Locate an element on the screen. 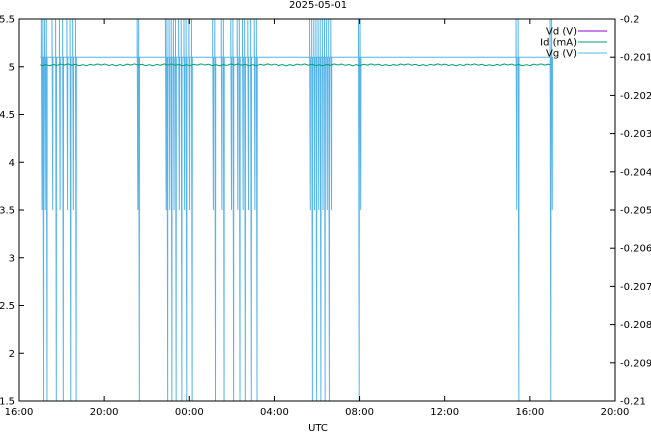  y-right-tick-label: -0.209 is located at coordinates (635, 363).